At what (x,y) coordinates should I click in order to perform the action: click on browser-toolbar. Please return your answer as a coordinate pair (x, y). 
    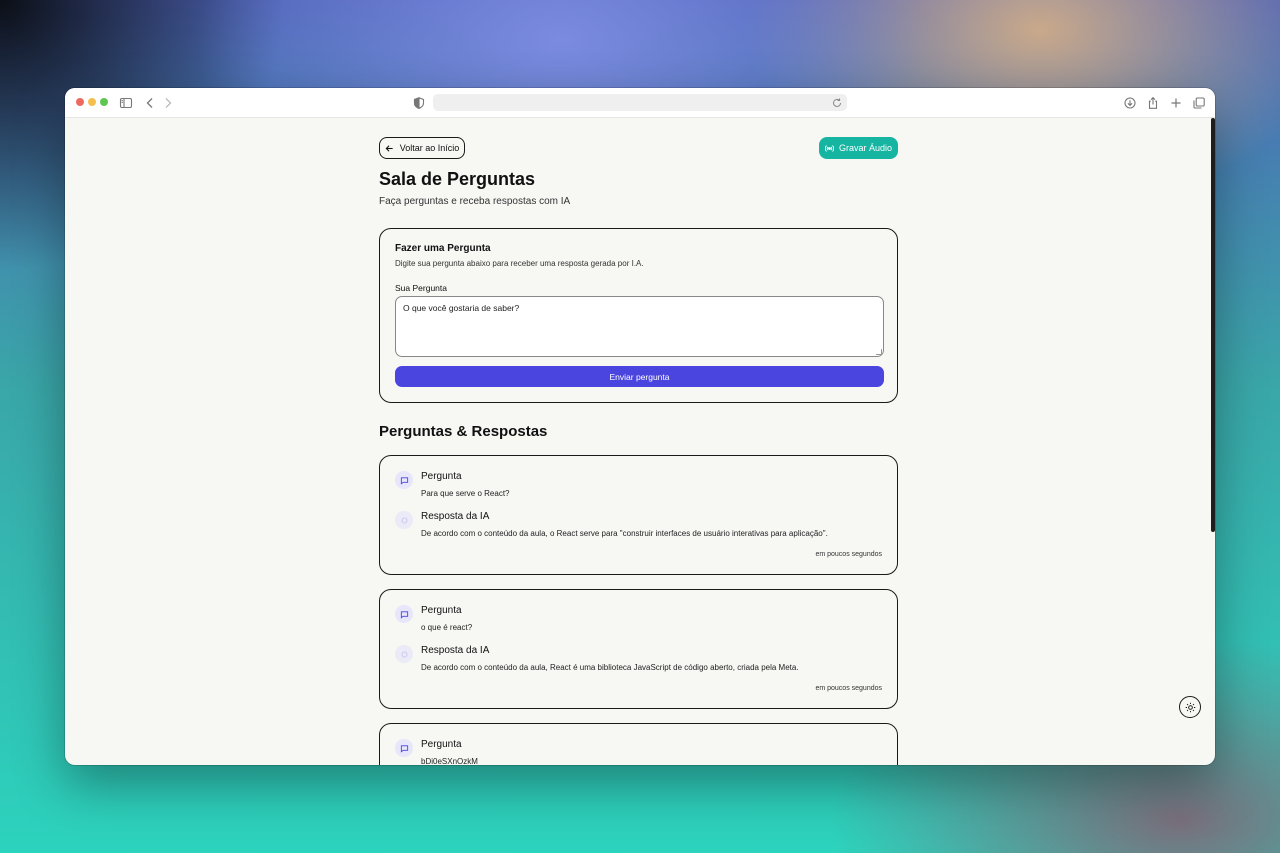
    Looking at the image, I should click on (640, 103).